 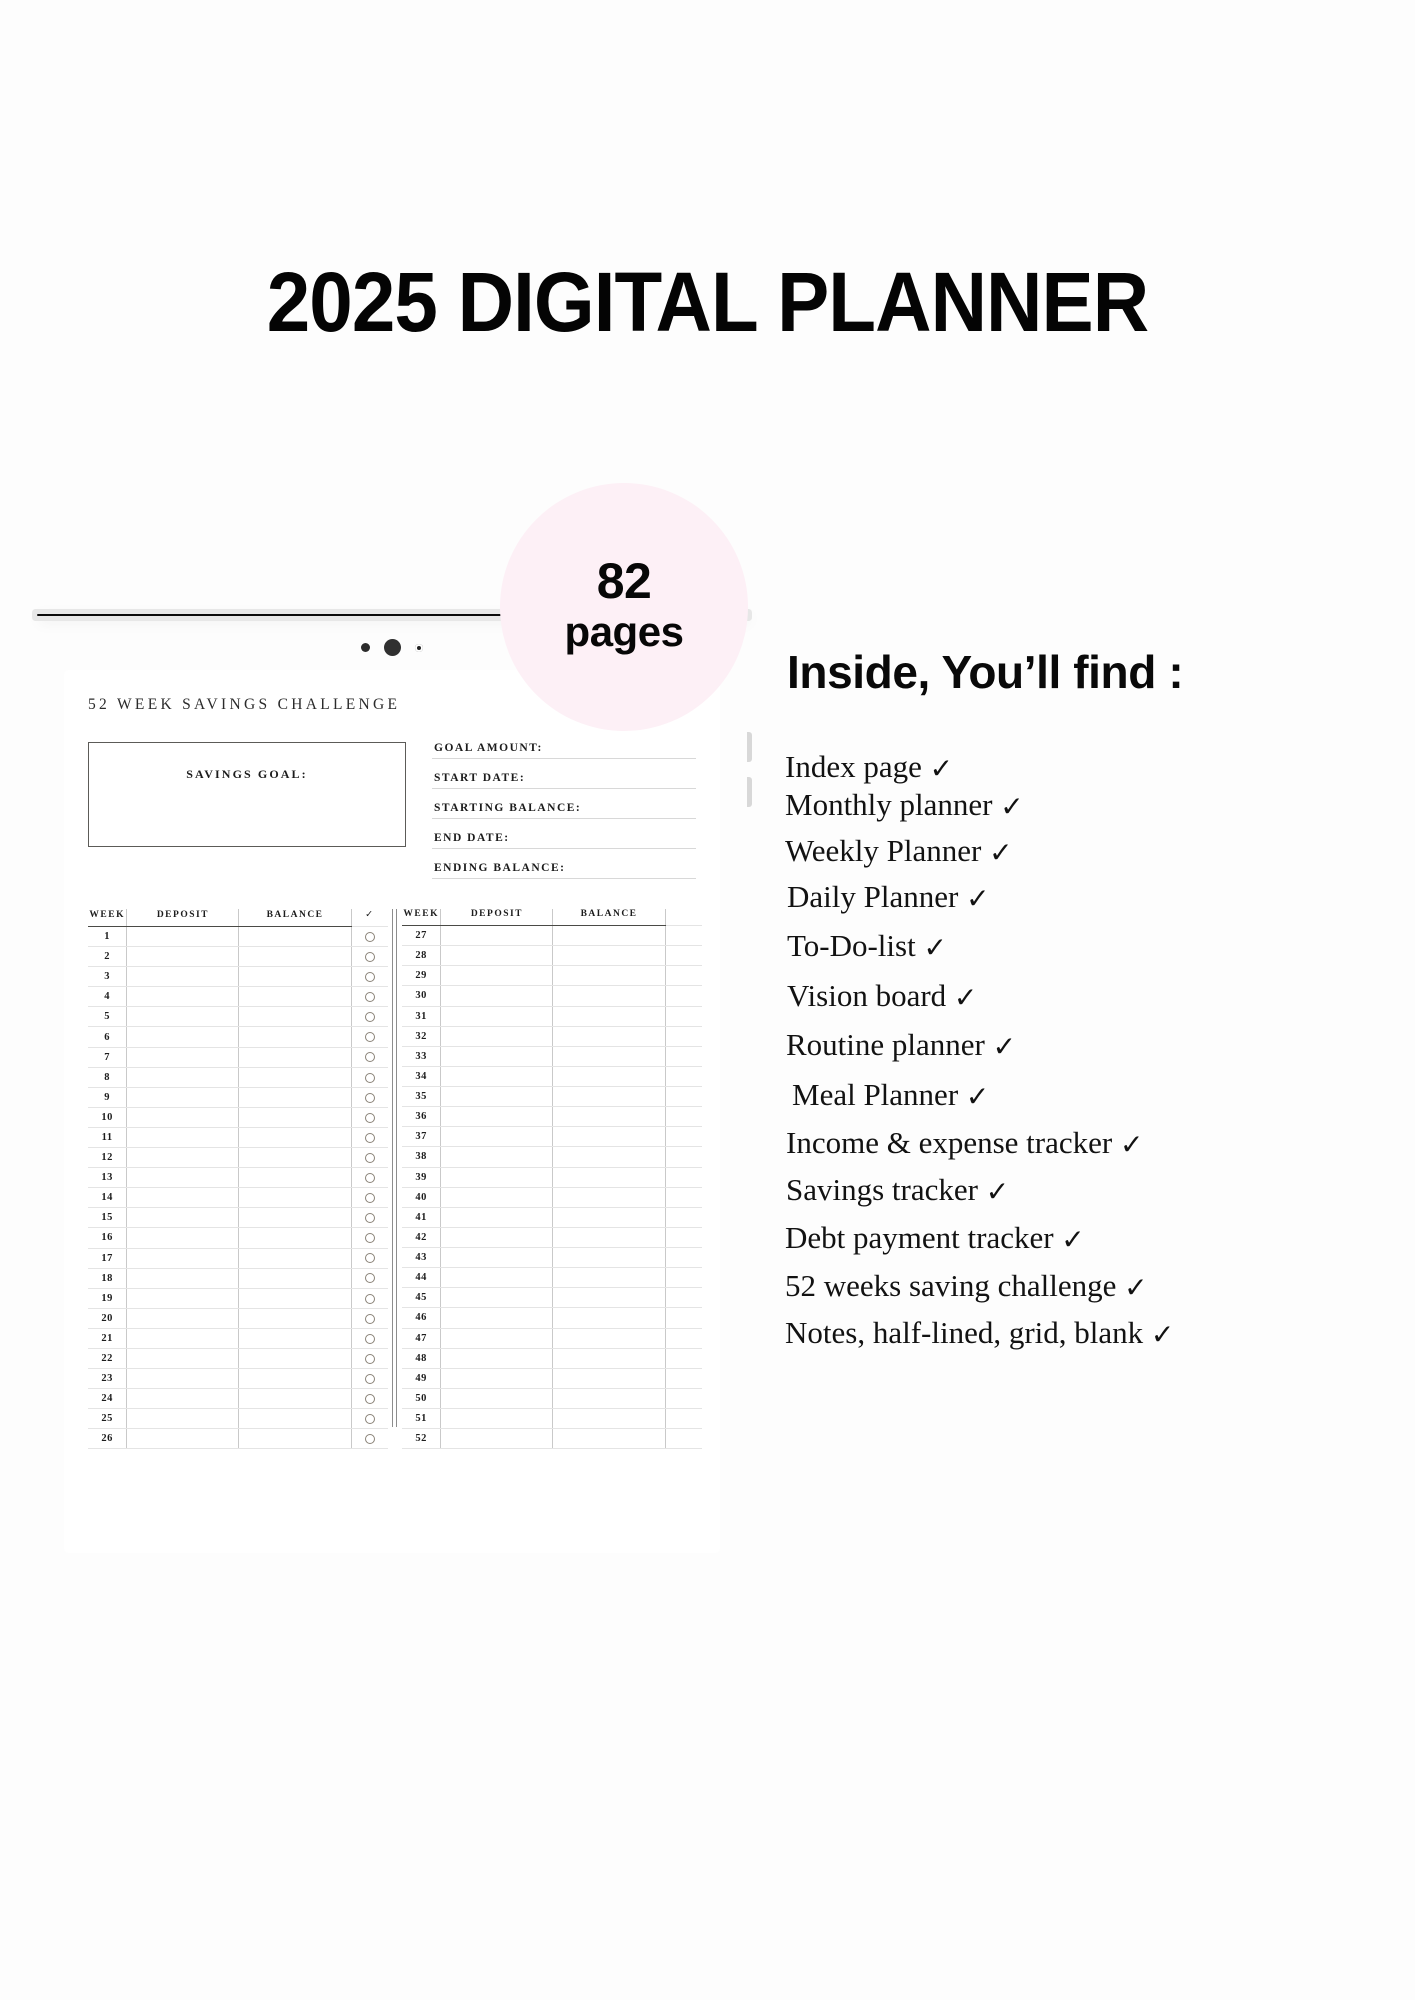 I want to click on field-ending-balance: ENDING BALANCE:, so click(x=564, y=870).